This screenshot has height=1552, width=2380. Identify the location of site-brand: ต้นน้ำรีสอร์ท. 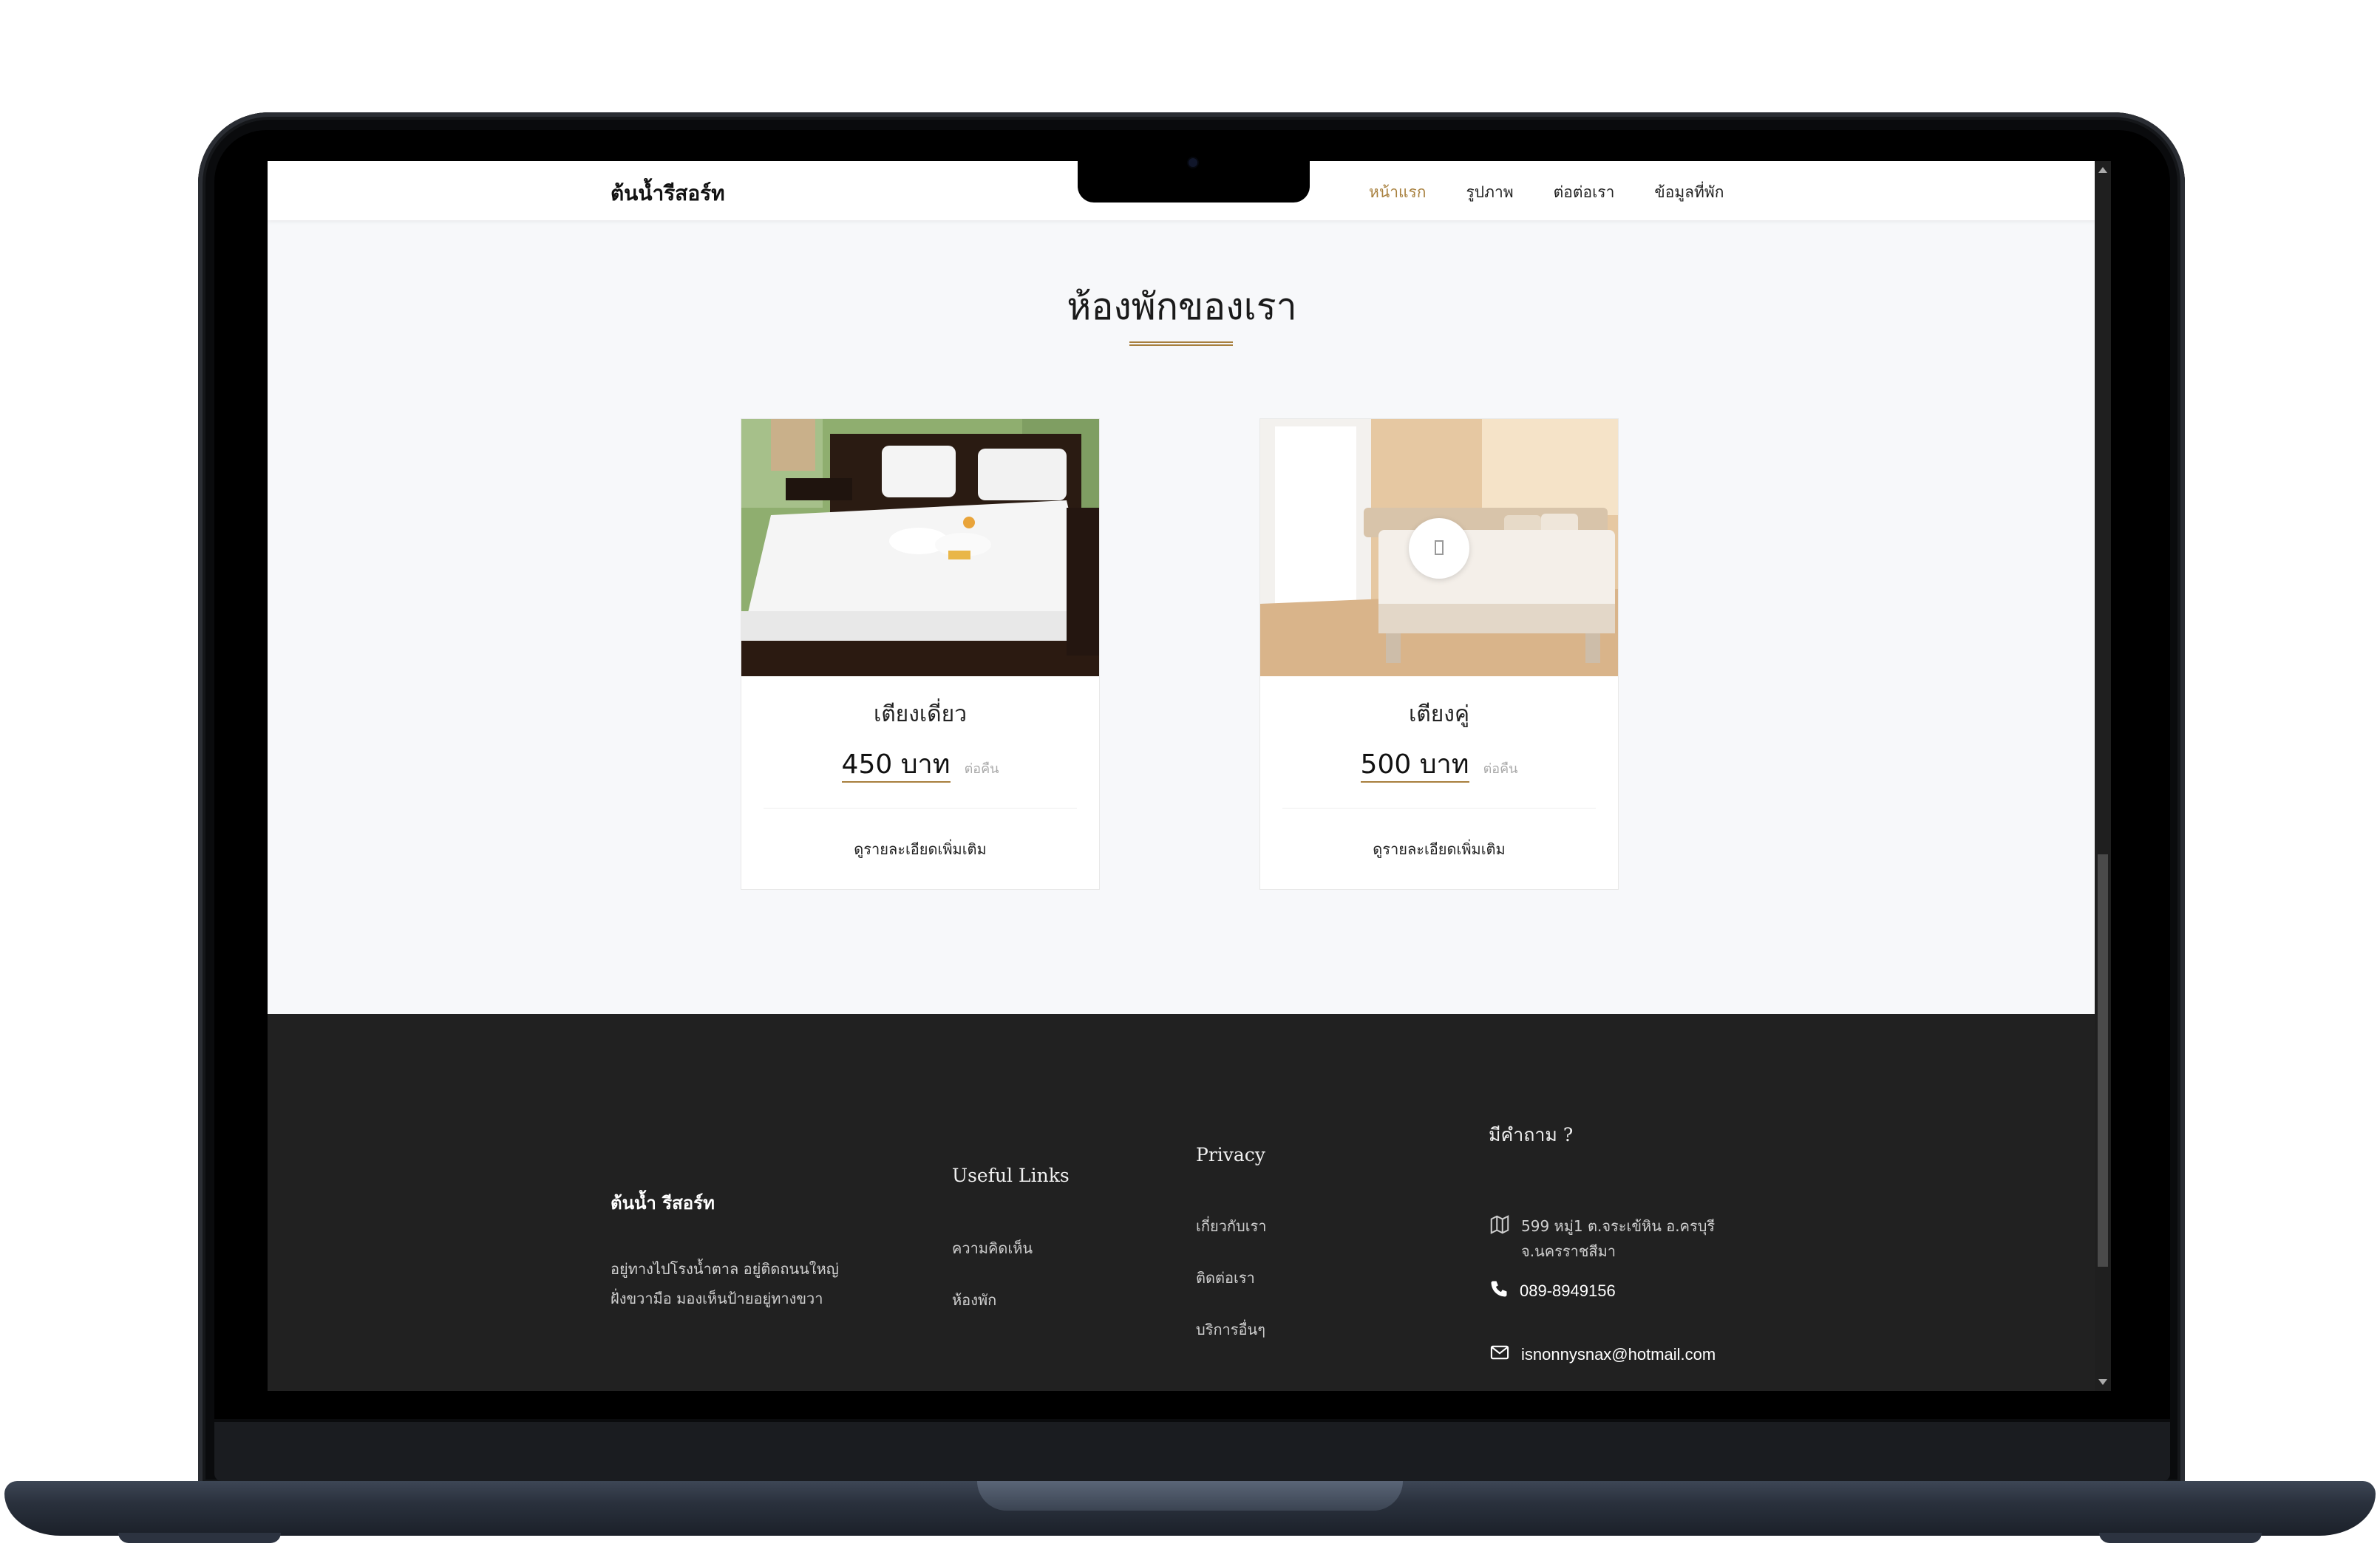
(668, 194).